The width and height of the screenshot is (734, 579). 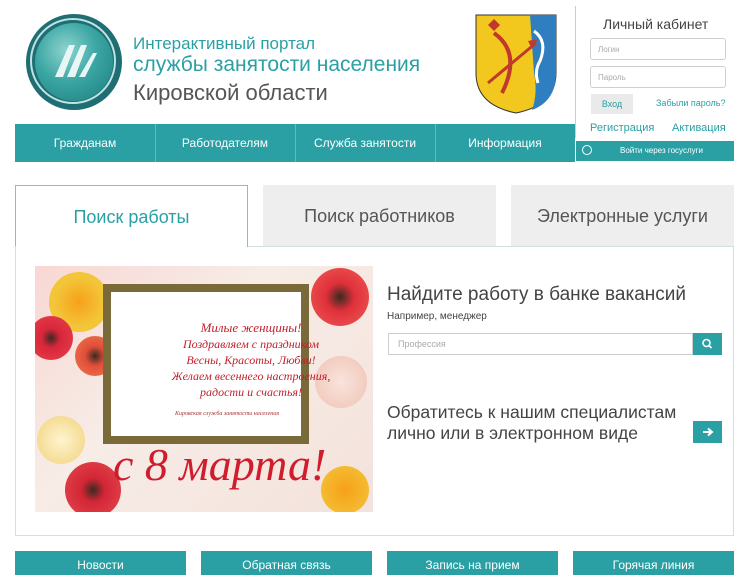 What do you see at coordinates (699, 128) in the screenshot?
I see `activate-link: Активация` at bounding box center [699, 128].